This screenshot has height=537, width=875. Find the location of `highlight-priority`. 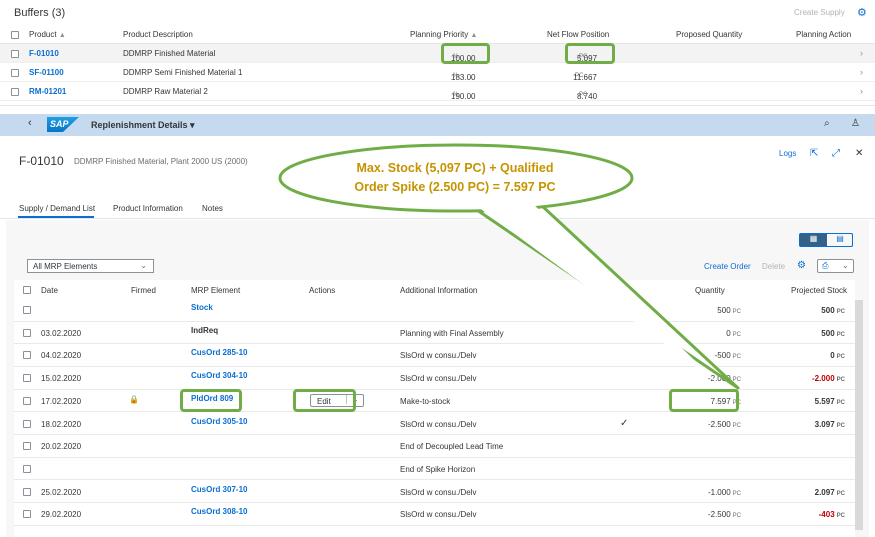

highlight-priority is located at coordinates (465, 53).